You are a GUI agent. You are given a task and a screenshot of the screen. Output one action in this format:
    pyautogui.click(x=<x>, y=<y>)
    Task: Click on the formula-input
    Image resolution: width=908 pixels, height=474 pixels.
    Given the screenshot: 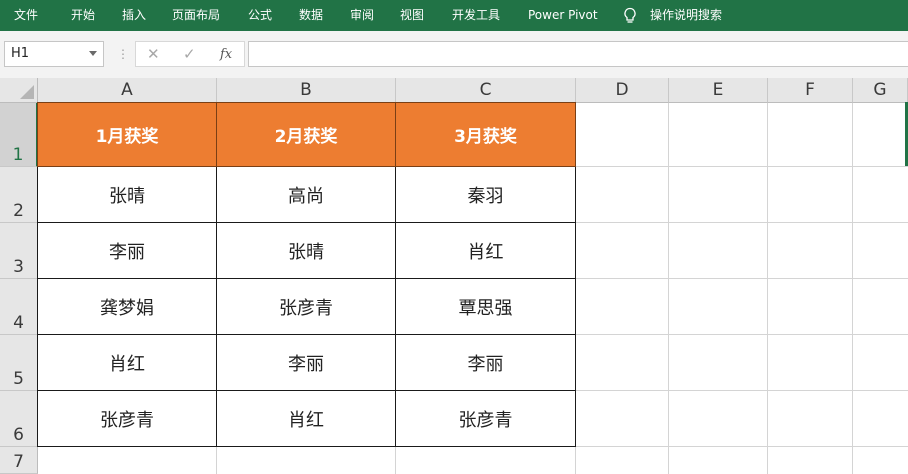 What is the action you would take?
    pyautogui.click(x=578, y=54)
    